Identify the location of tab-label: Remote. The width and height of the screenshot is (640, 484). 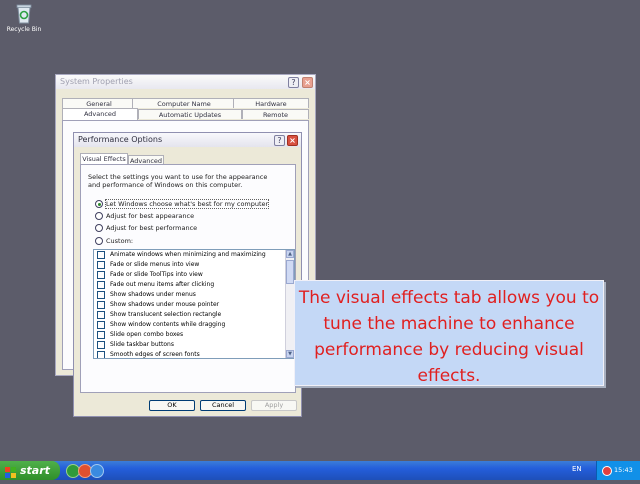
(275, 115).